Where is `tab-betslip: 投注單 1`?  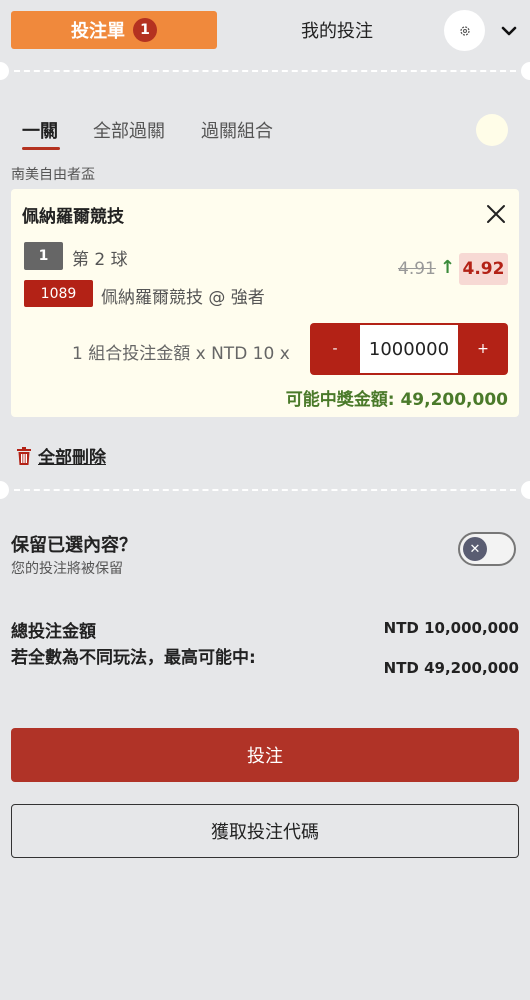 tab-betslip: 投注單 1 is located at coordinates (114, 30).